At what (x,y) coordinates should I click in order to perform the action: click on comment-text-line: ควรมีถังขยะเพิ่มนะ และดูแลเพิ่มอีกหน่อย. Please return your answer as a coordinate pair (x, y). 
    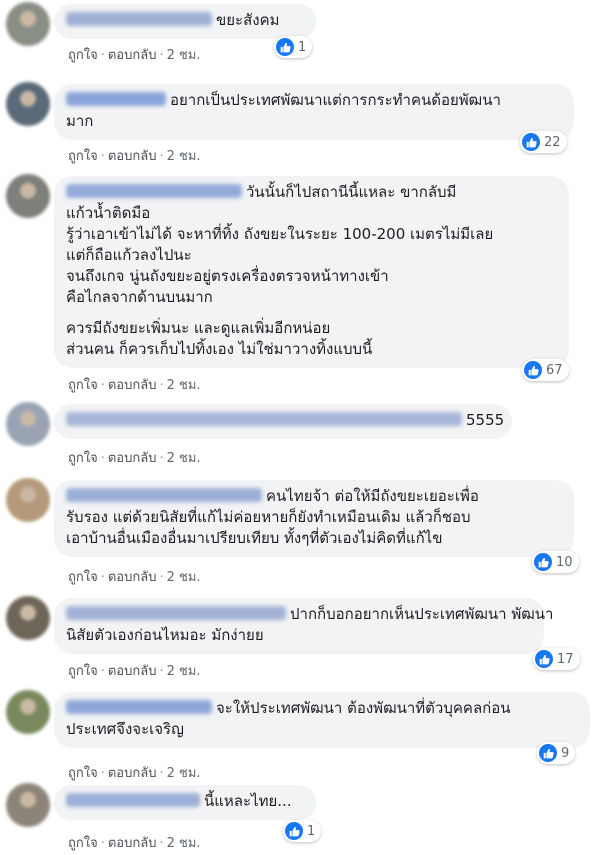
    Looking at the image, I should click on (311, 328).